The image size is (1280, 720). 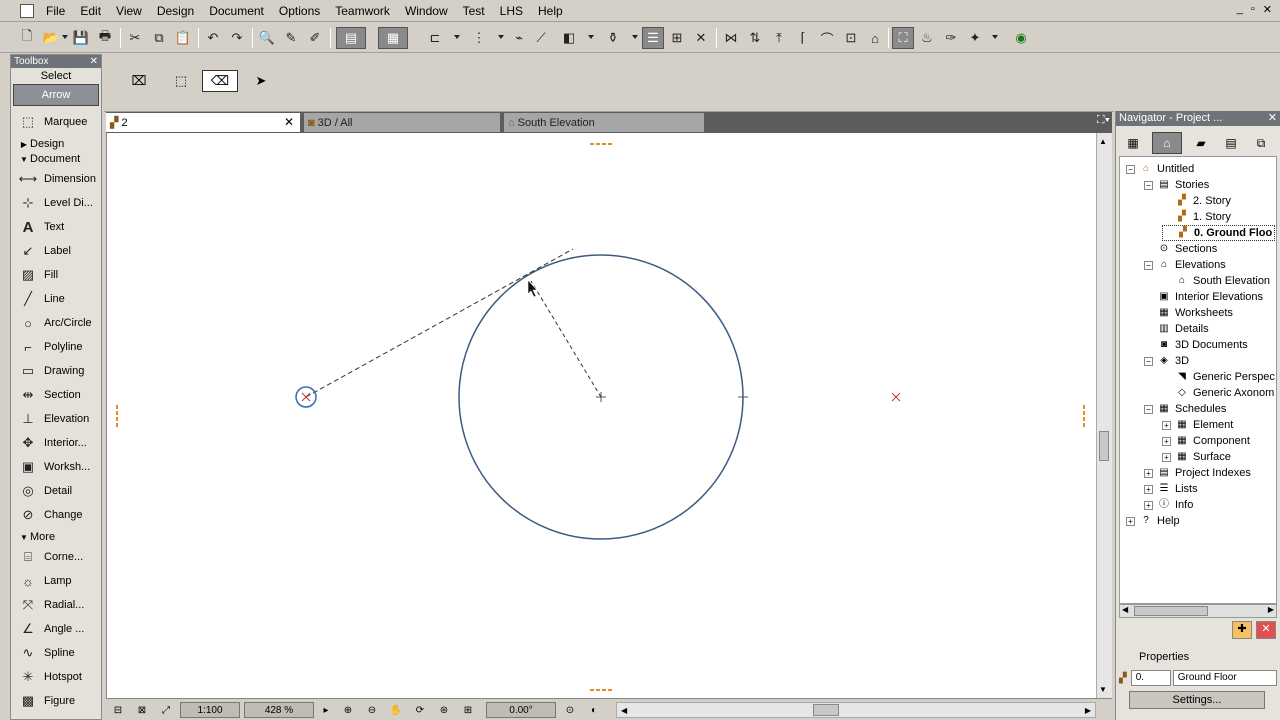 I want to click on fit-in-window-icon: ⊞, so click(x=468, y=710).